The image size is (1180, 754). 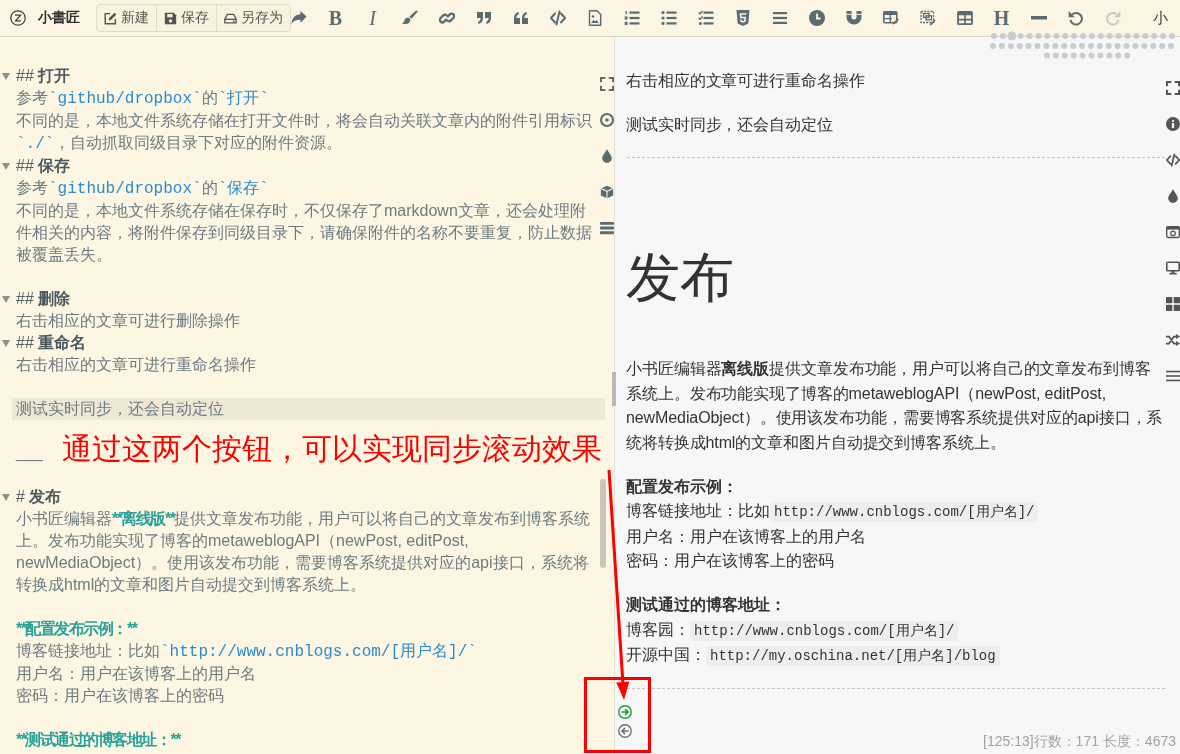 What do you see at coordinates (1173, 304) in the screenshot?
I see `grid-icon` at bounding box center [1173, 304].